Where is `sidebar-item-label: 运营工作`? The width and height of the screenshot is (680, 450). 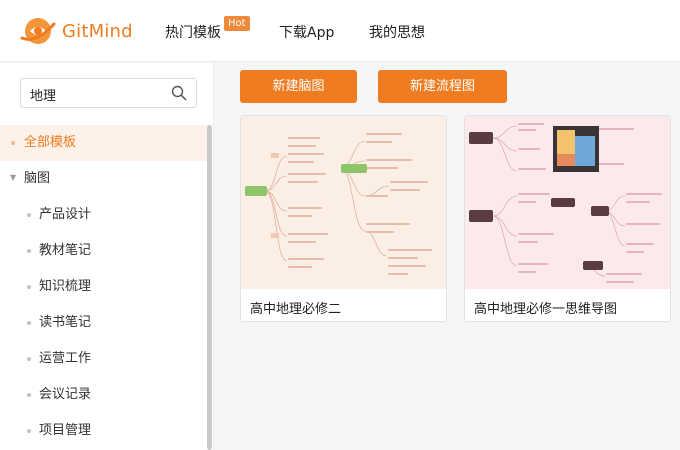
sidebar-item-label: 运营工作 is located at coordinates (65, 358).